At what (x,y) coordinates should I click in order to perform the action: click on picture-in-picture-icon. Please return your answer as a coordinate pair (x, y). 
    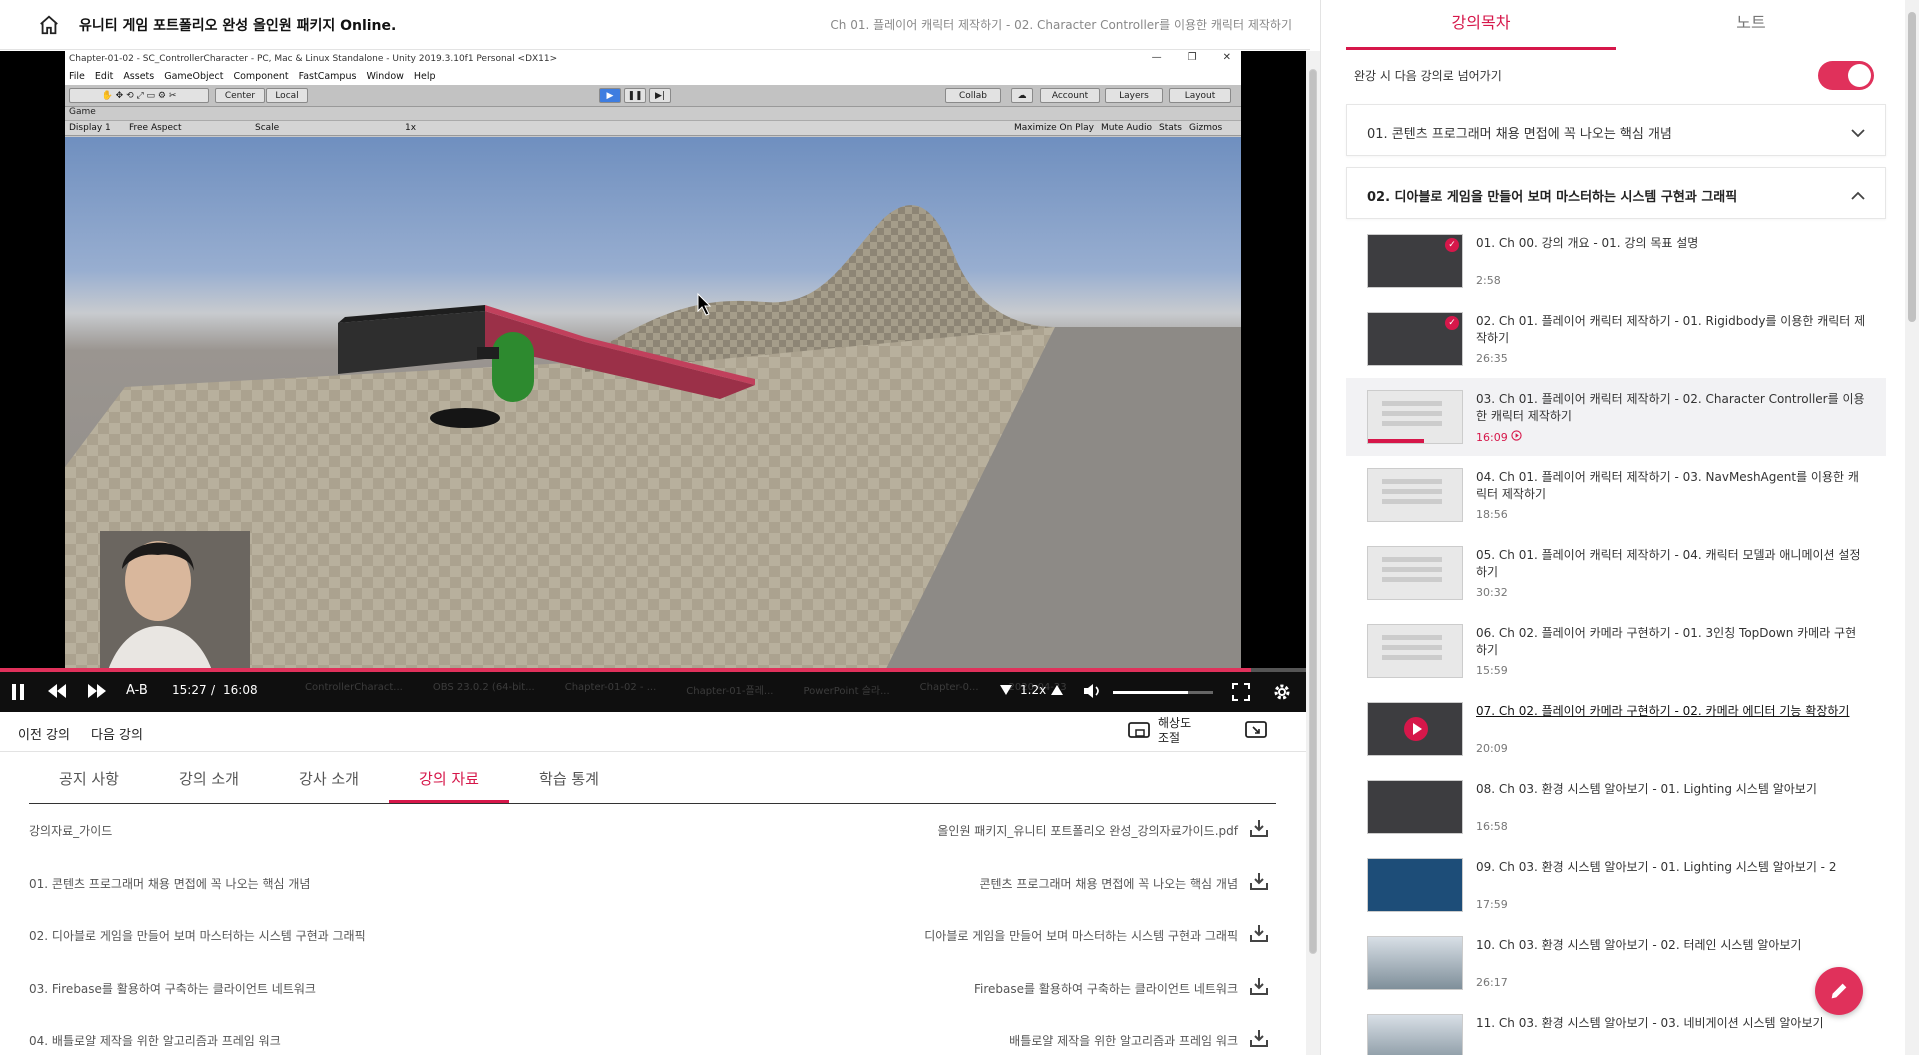
    Looking at the image, I should click on (1256, 732).